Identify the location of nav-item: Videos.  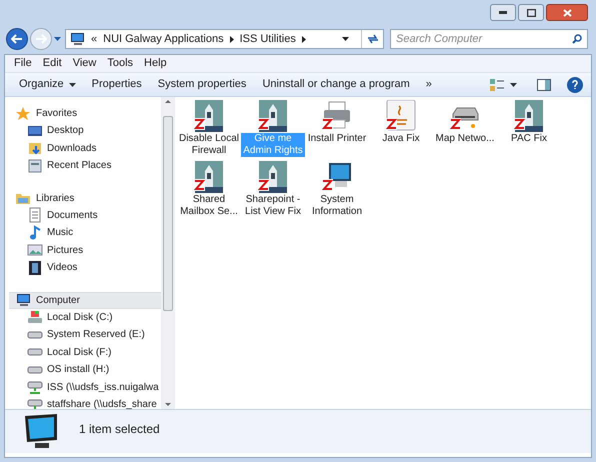
(89, 267).